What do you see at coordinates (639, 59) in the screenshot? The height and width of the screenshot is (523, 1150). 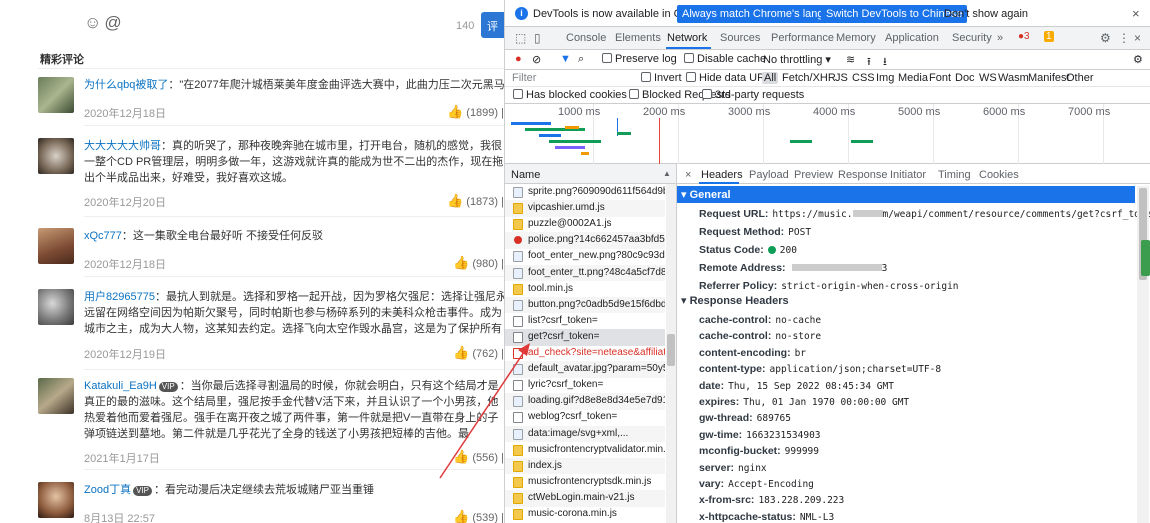 I see `preserve-log-checkbox: Preserve log` at bounding box center [639, 59].